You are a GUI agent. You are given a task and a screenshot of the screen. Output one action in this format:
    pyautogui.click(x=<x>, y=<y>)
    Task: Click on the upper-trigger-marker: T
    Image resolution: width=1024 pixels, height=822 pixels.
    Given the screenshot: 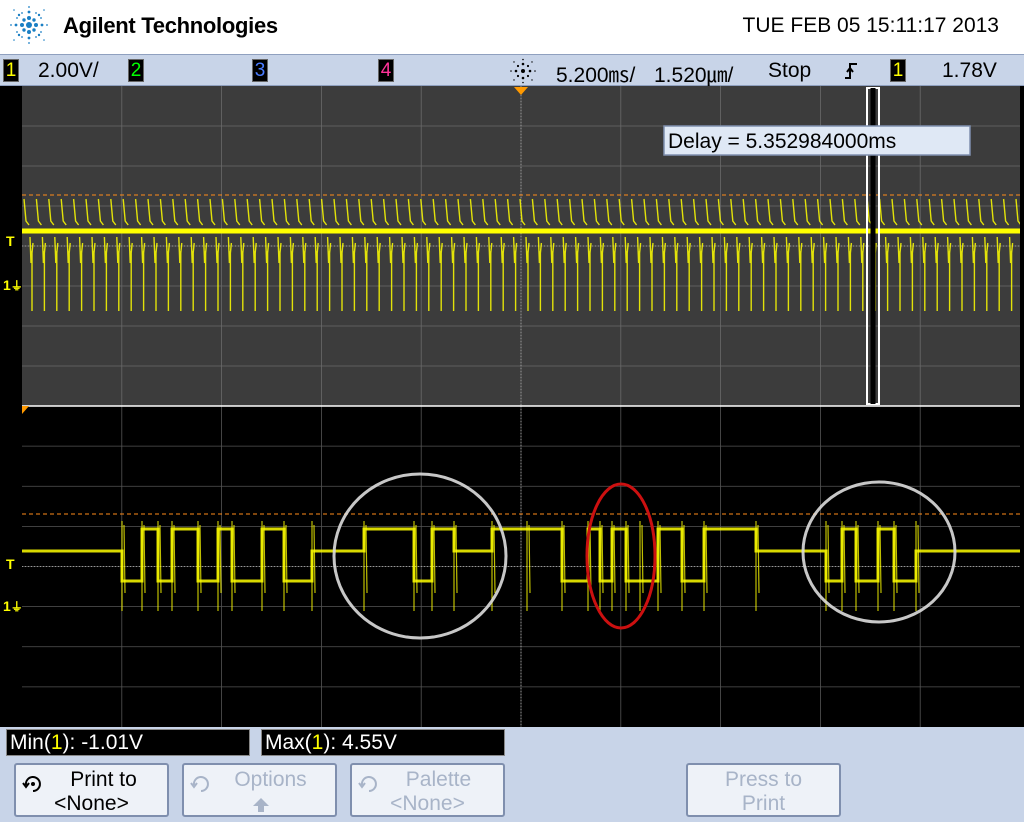 What is the action you would take?
    pyautogui.click(x=10, y=241)
    